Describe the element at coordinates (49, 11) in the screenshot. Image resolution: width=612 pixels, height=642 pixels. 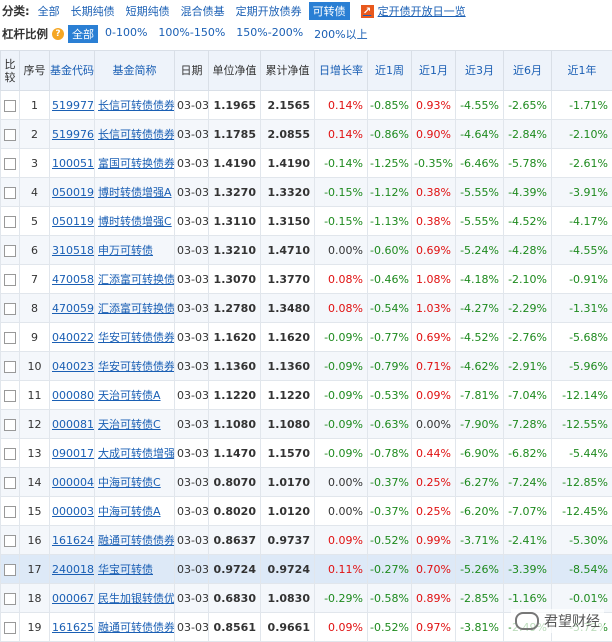
I see `category-option: 全部` at that location.